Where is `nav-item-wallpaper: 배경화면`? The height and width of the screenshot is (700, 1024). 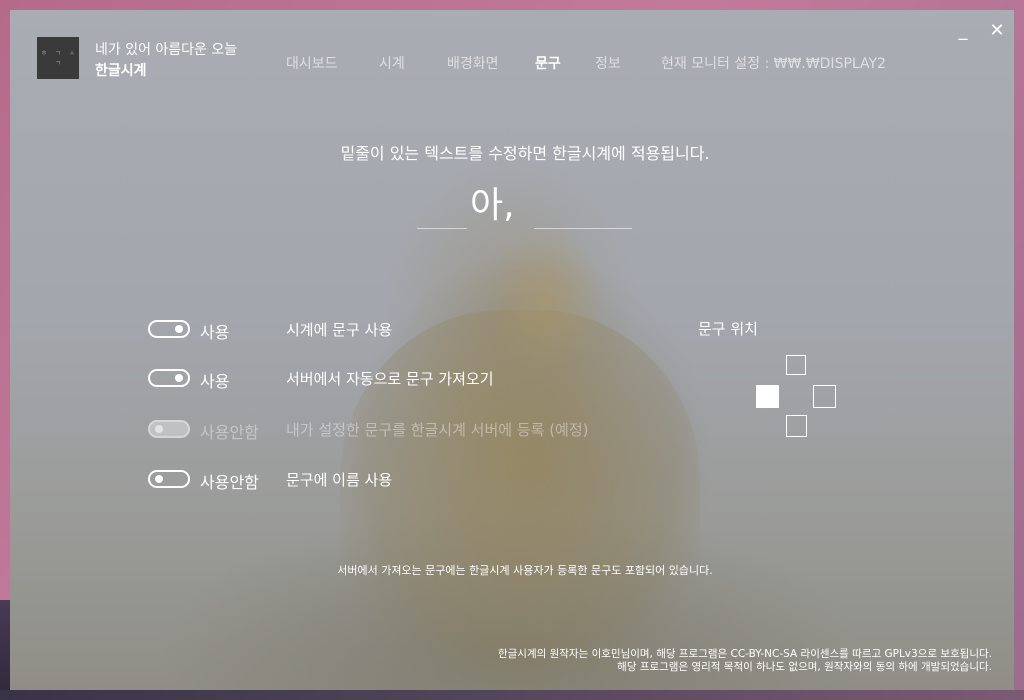 nav-item-wallpaper: 배경화면 is located at coordinates (473, 63).